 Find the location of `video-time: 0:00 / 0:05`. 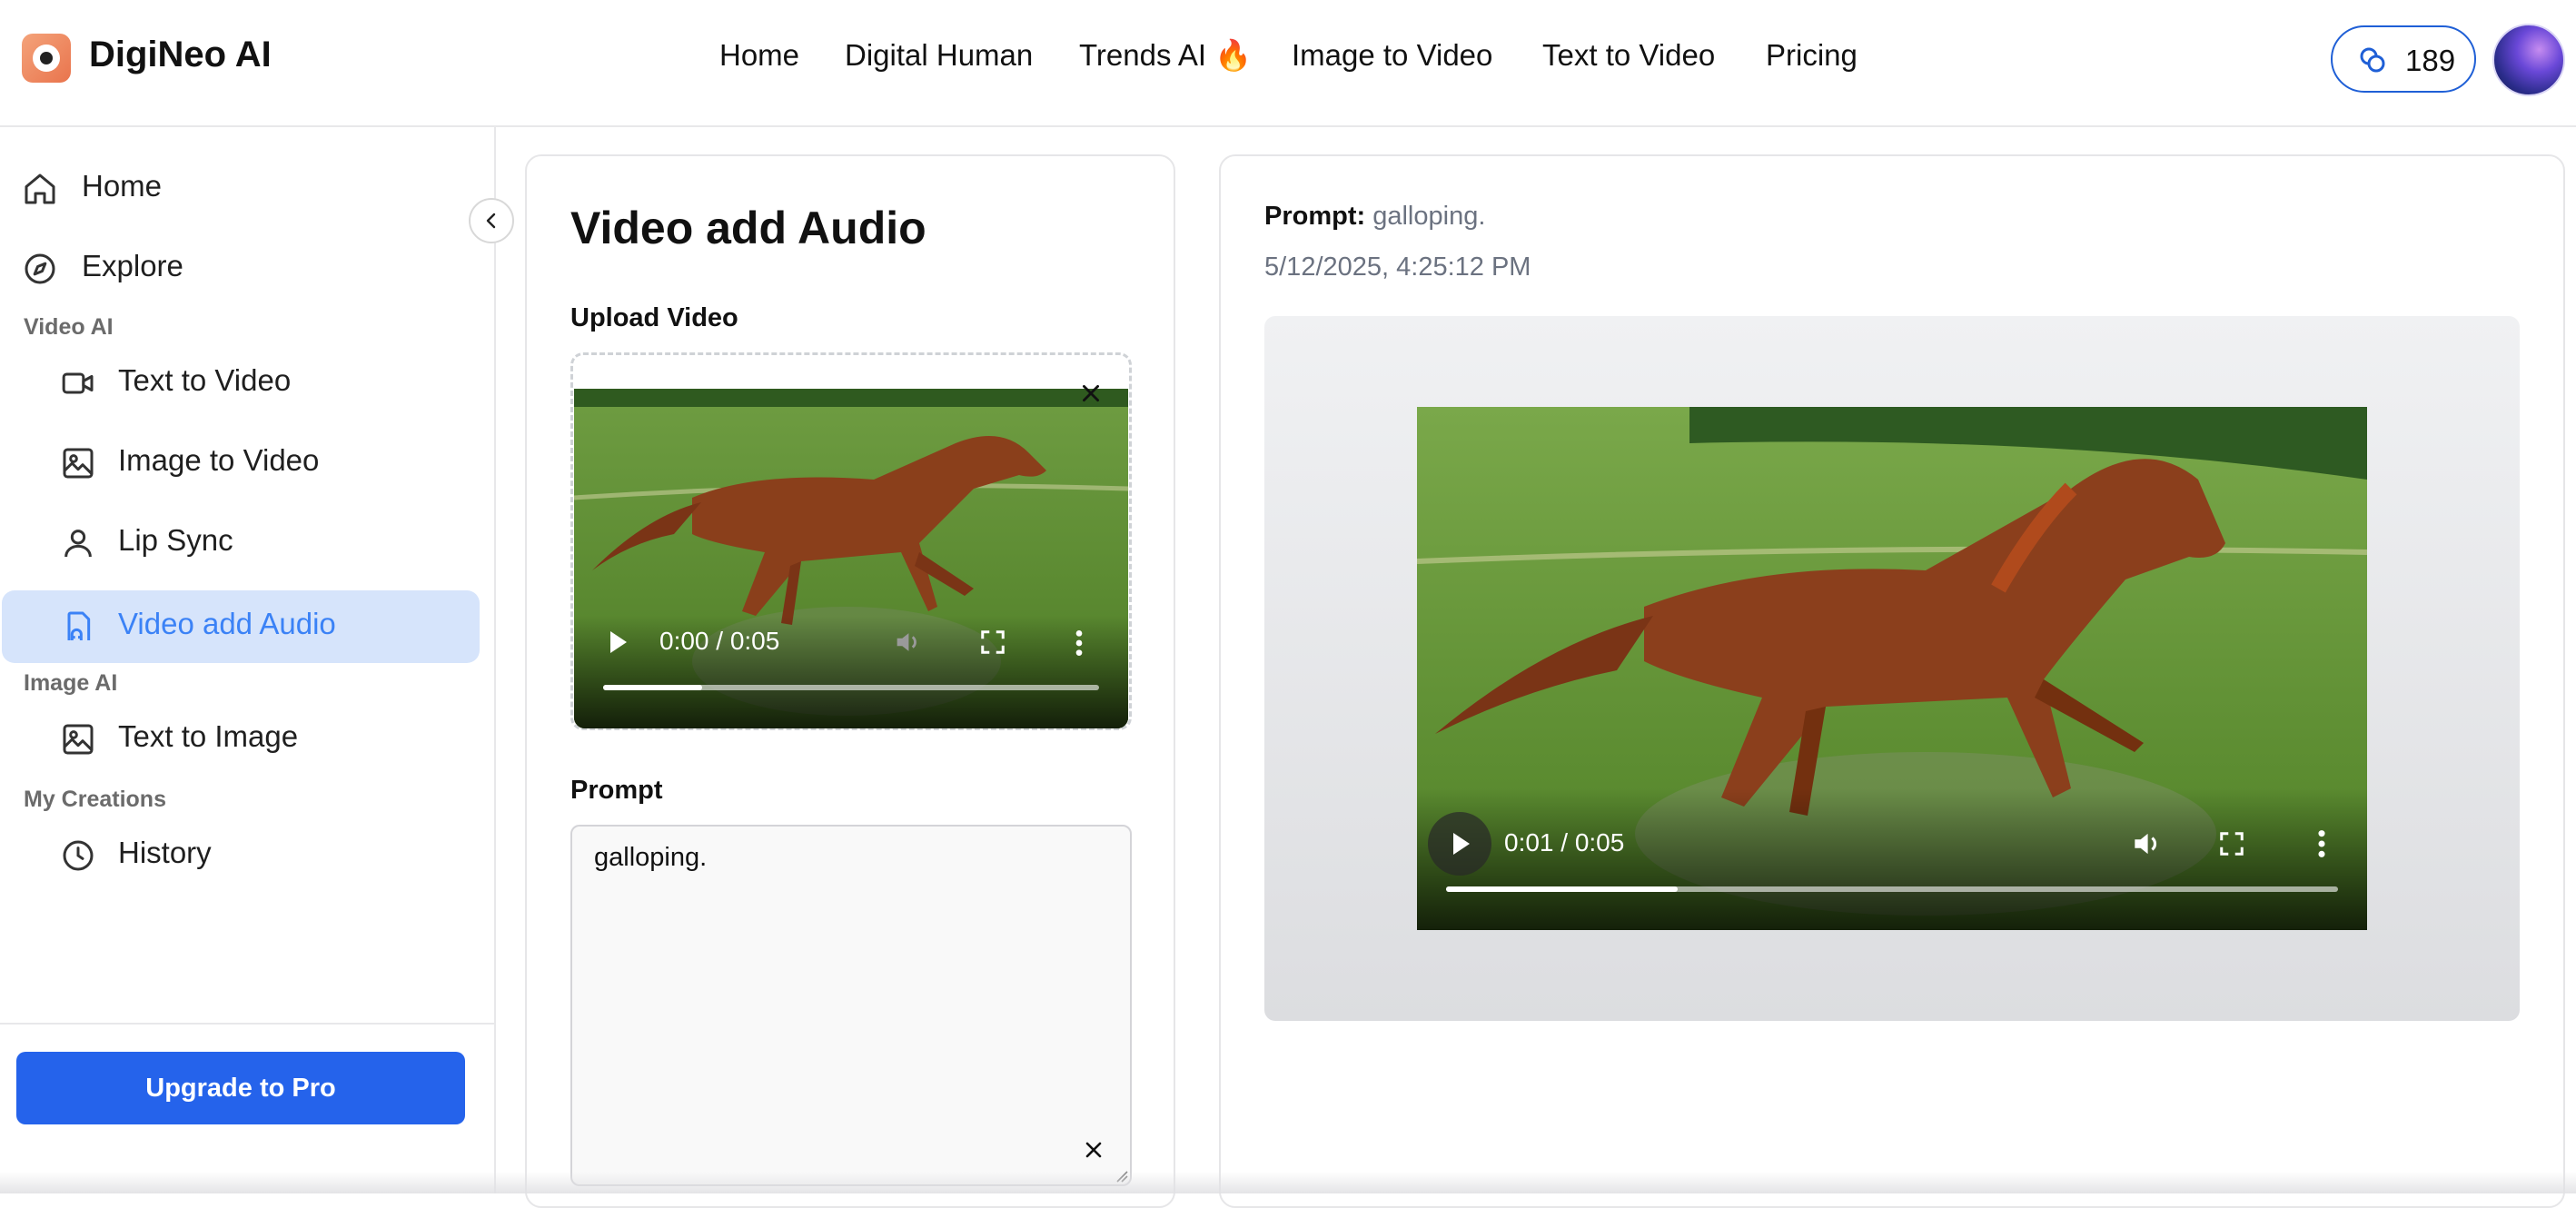

video-time: 0:00 / 0:05 is located at coordinates (719, 641).